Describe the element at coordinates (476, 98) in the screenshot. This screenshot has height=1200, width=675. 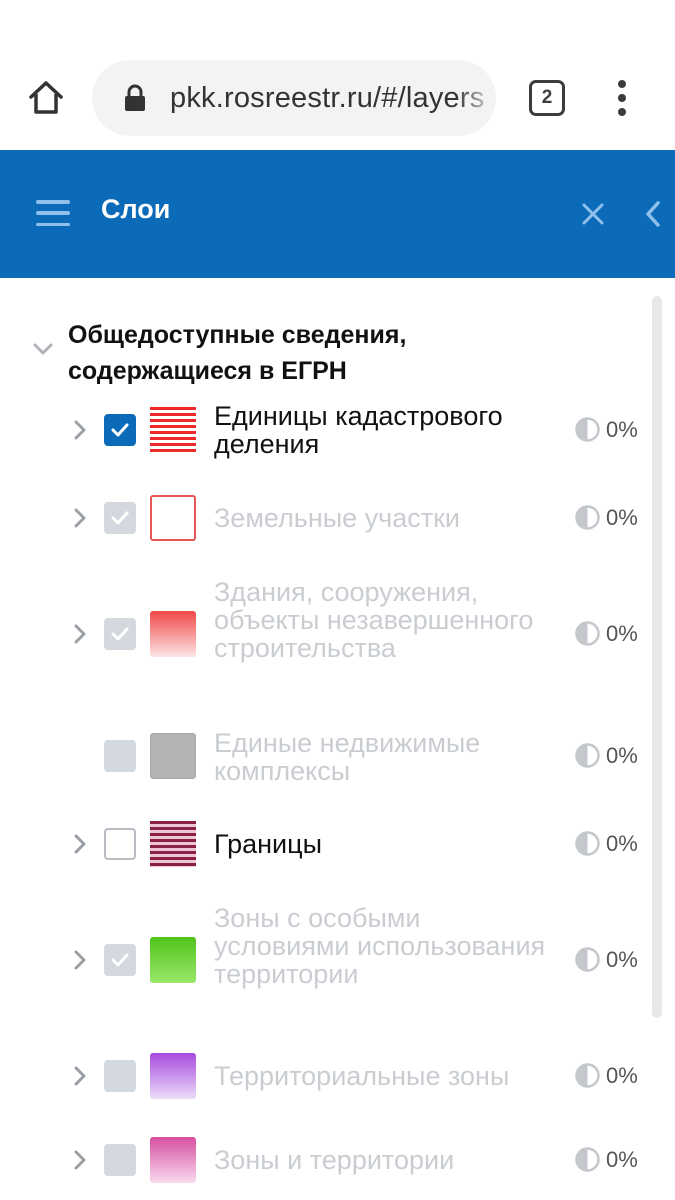
I see `url-fade` at that location.